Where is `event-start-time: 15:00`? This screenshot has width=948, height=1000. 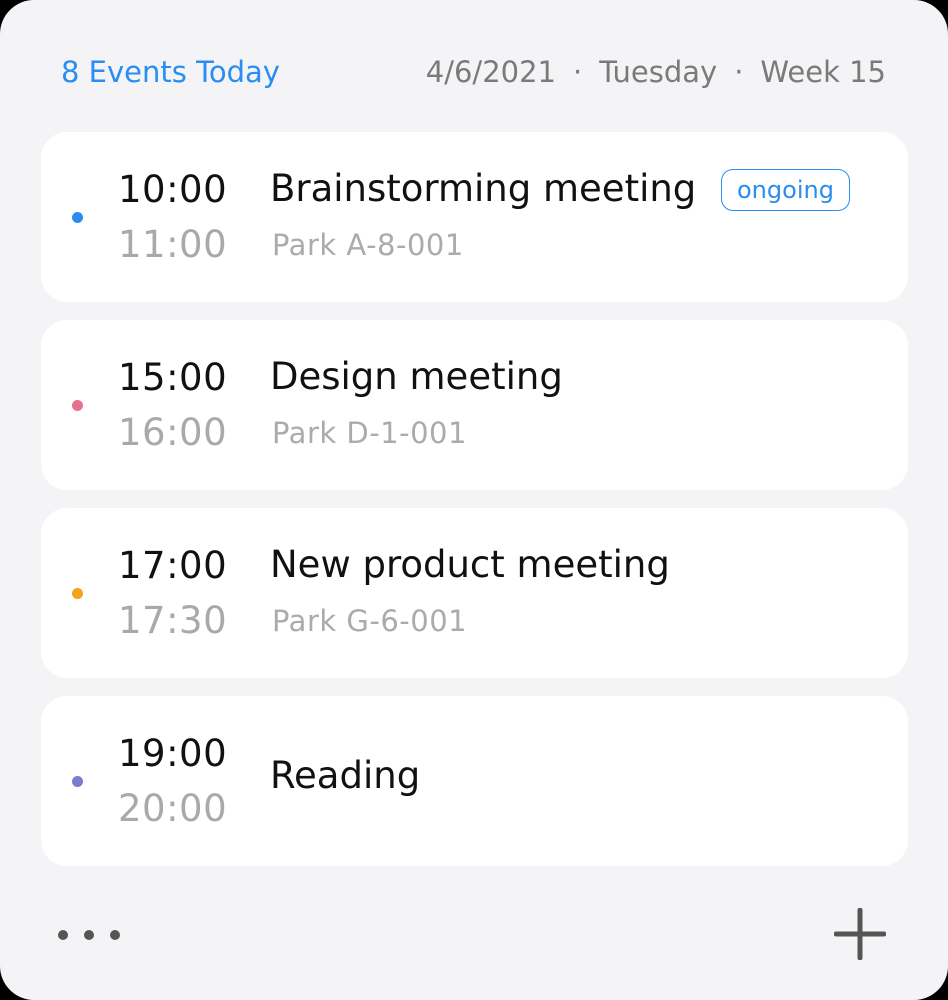 event-start-time: 15:00 is located at coordinates (173, 377).